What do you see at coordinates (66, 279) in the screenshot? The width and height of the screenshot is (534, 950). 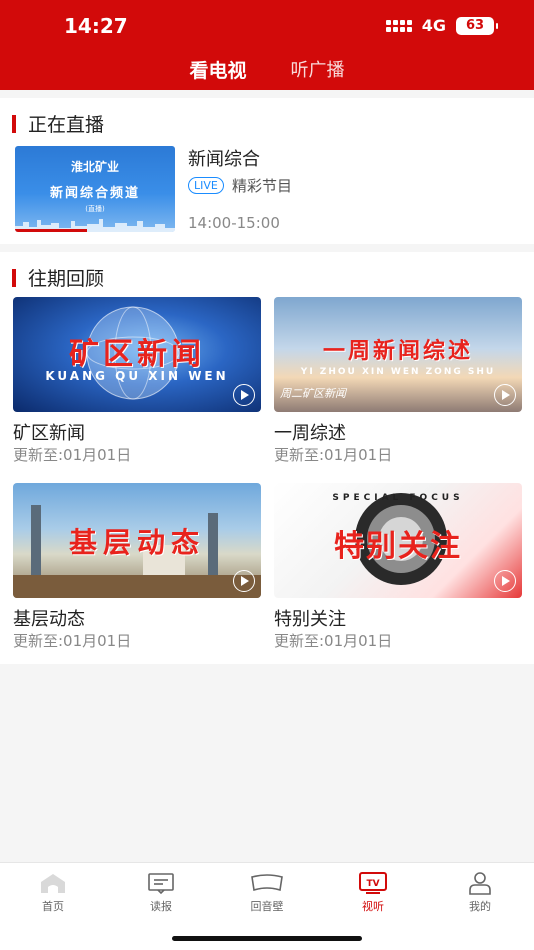 I see `archive-section-title: 往期回顾` at bounding box center [66, 279].